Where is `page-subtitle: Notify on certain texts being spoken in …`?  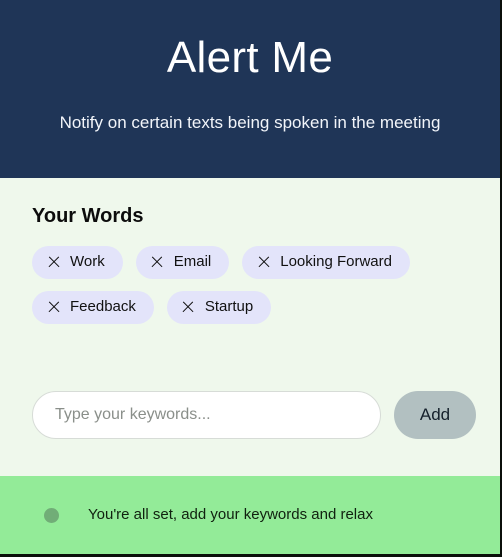
page-subtitle: Notify on certain texts being spoken in … is located at coordinates (250, 123).